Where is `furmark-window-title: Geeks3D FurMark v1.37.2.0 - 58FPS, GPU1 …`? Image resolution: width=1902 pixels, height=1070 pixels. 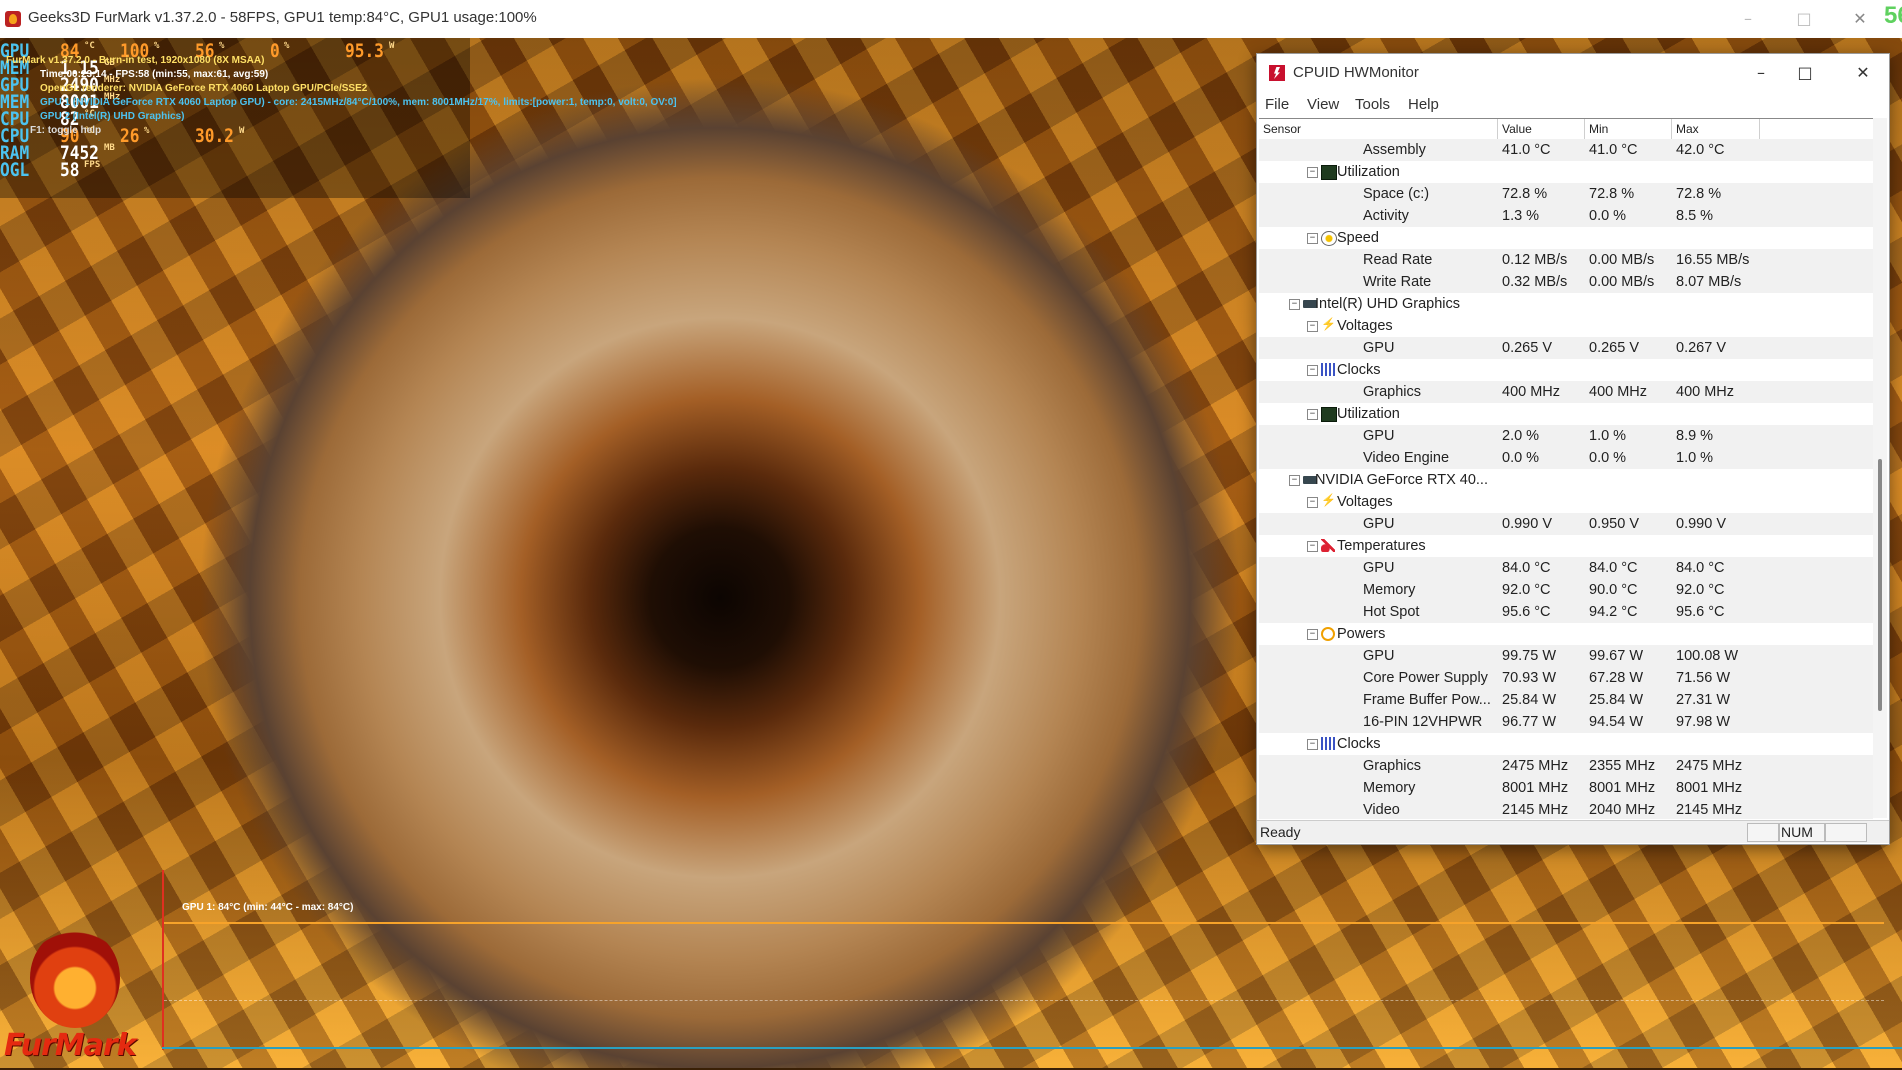 furmark-window-title: Geeks3D FurMark v1.37.2.0 - 58FPS, GPU1 … is located at coordinates (282, 17).